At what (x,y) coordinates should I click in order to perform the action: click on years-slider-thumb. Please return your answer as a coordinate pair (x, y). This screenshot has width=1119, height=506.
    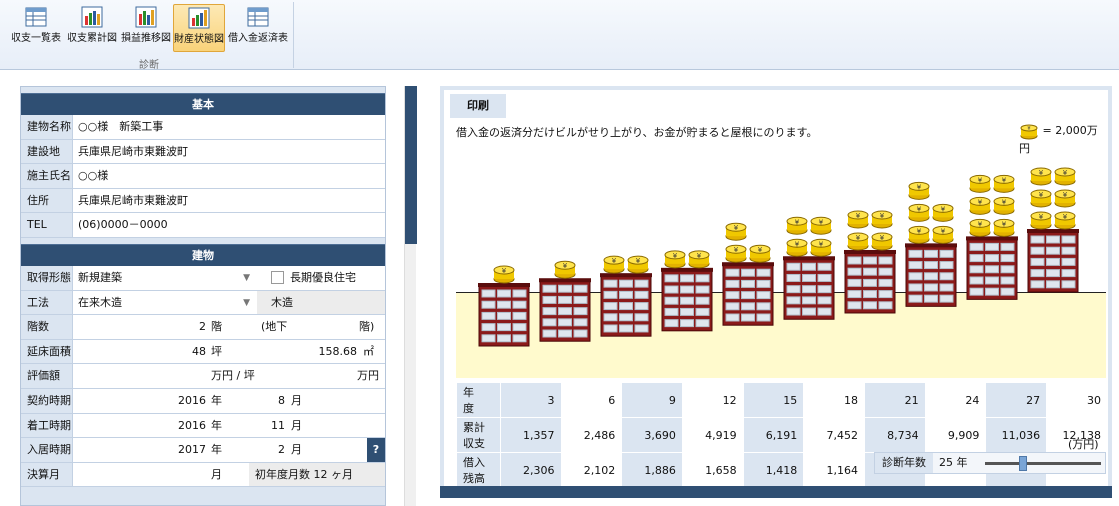
    Looking at the image, I should click on (1023, 463).